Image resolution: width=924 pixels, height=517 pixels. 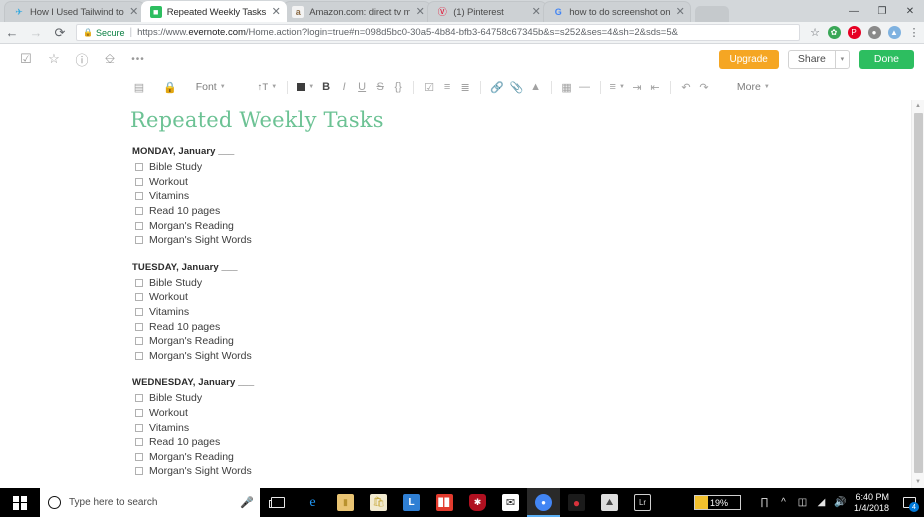 I want to click on font-family-dropdown: Font ▼, so click(x=211, y=87).